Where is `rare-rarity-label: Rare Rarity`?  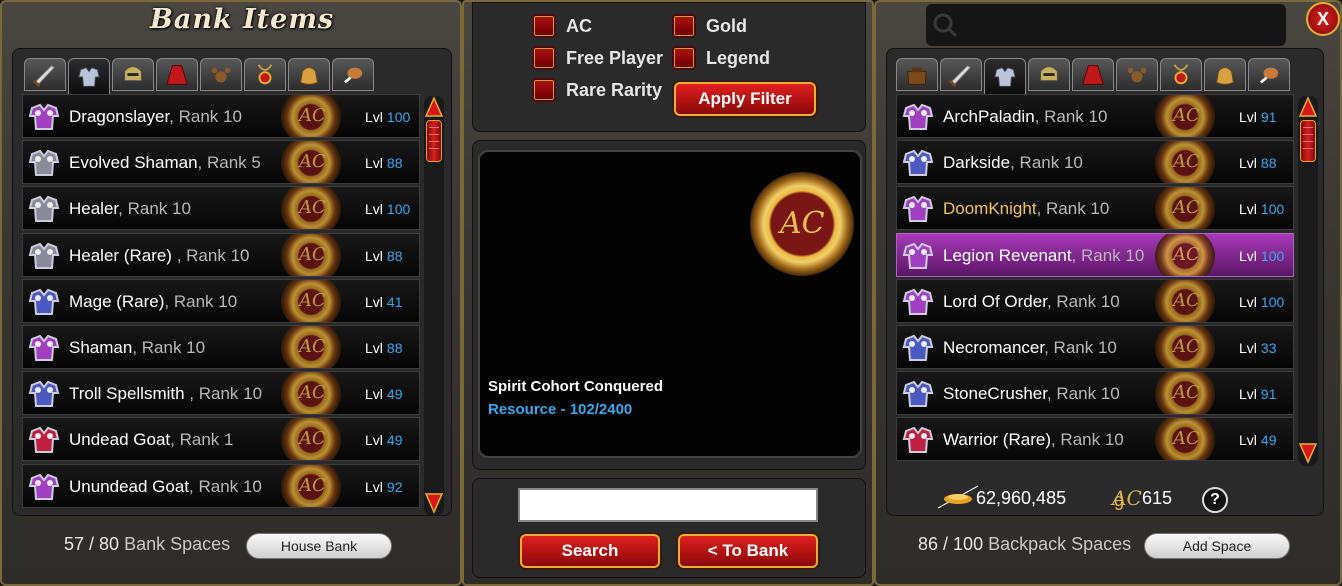
rare-rarity-label: Rare Rarity is located at coordinates (614, 89).